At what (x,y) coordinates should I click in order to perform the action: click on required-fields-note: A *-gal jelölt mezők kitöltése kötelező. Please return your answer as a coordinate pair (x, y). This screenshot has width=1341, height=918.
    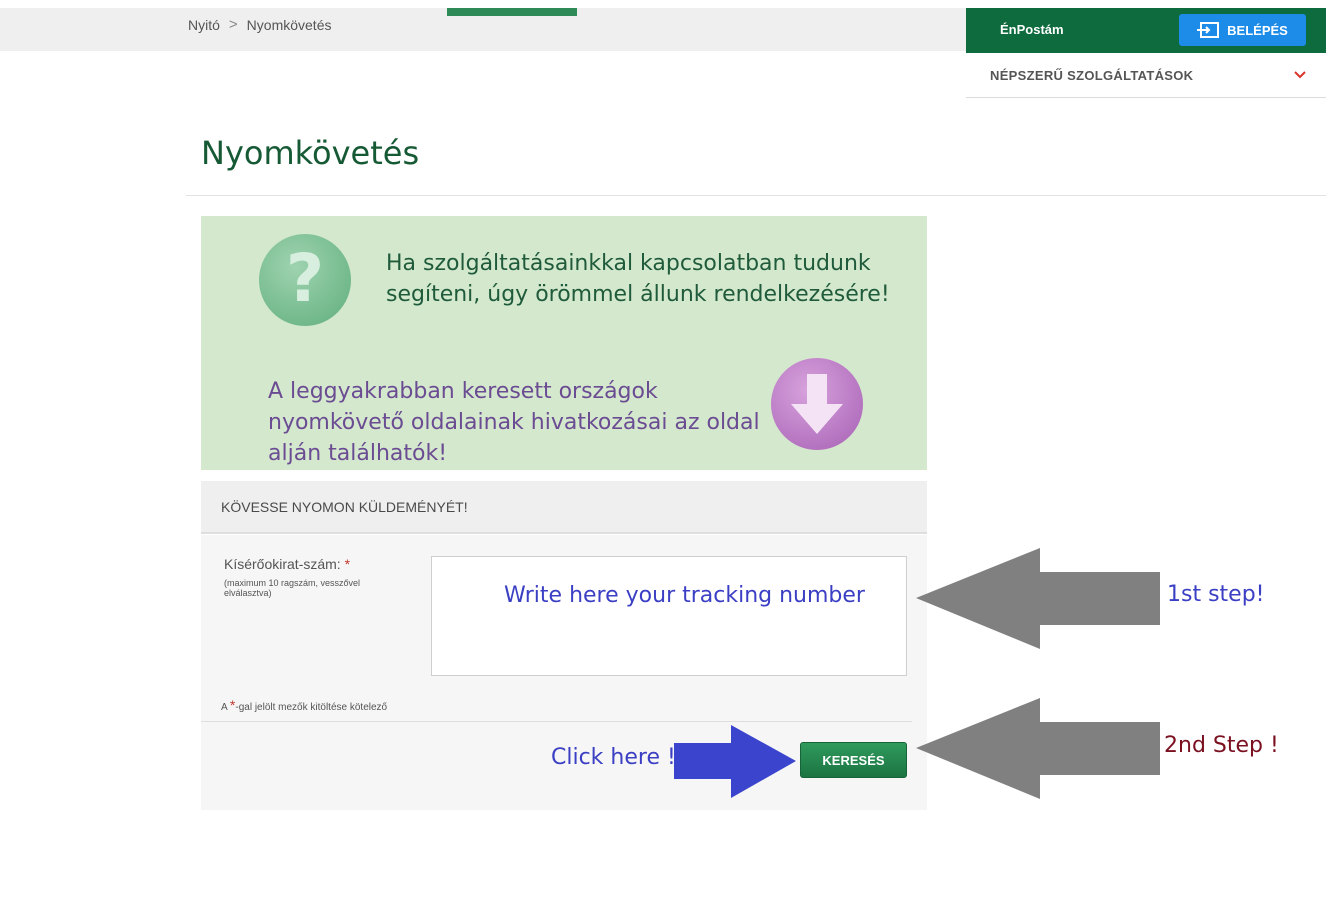
    Looking at the image, I should click on (304, 705).